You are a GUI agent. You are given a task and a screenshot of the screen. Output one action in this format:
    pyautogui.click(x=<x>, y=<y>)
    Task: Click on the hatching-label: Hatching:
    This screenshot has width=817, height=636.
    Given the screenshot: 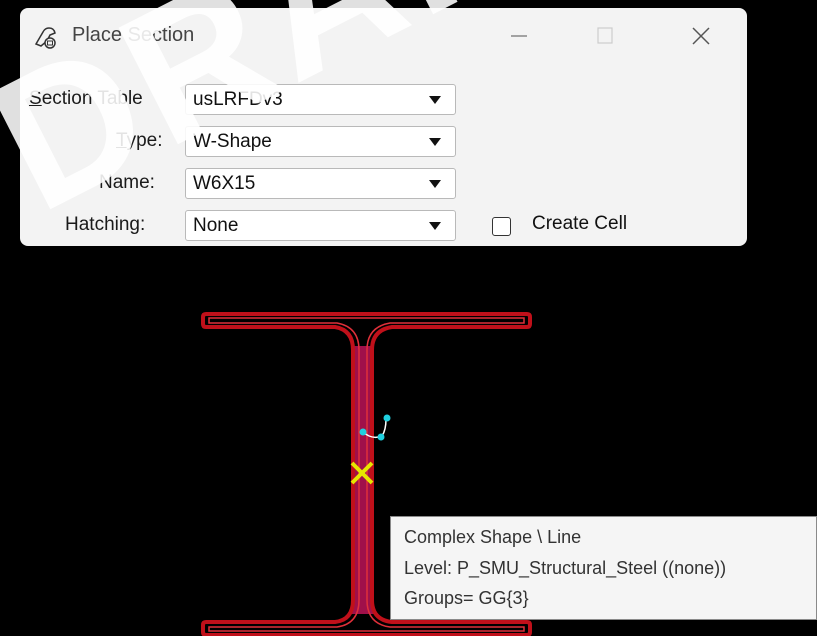 What is the action you would take?
    pyautogui.click(x=105, y=224)
    